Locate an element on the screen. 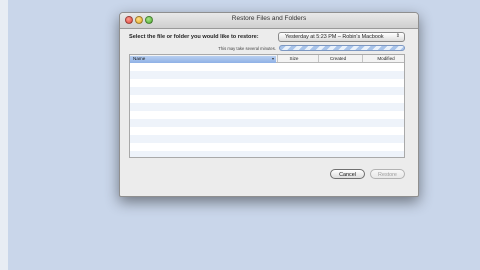  updown-arrows-icon: ⇕ is located at coordinates (397, 36).